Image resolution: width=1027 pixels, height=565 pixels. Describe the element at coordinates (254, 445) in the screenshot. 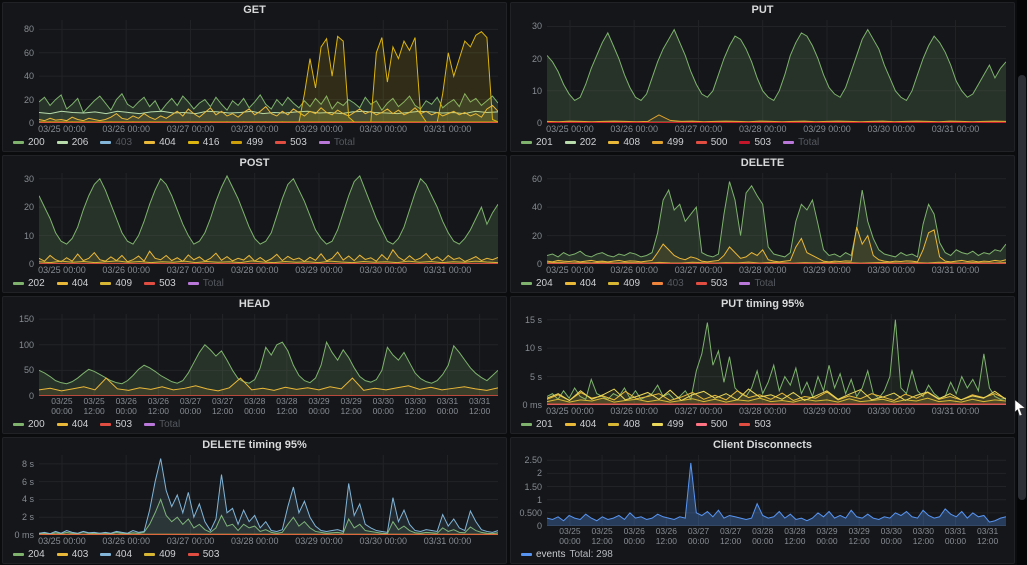

I see `panel-title: DELETE timing 95%` at that location.